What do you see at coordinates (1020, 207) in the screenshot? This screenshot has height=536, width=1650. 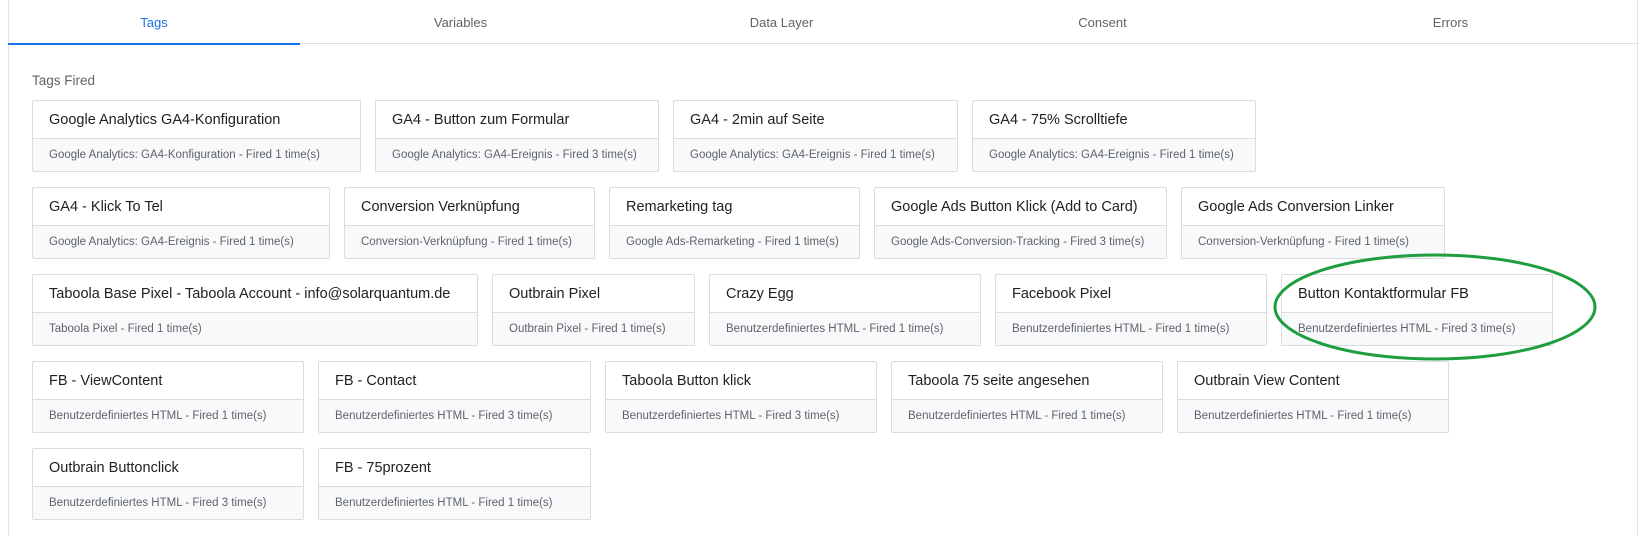 I see `tag-name: Google Ads Button Klick (Add to Card)` at bounding box center [1020, 207].